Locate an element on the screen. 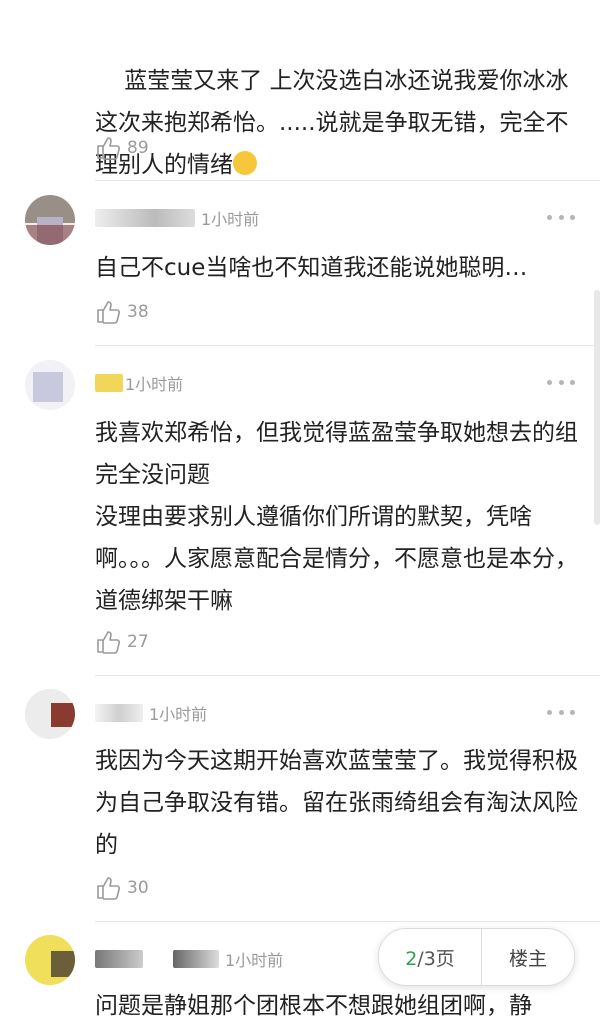  scrollbar is located at coordinates (597, 407).